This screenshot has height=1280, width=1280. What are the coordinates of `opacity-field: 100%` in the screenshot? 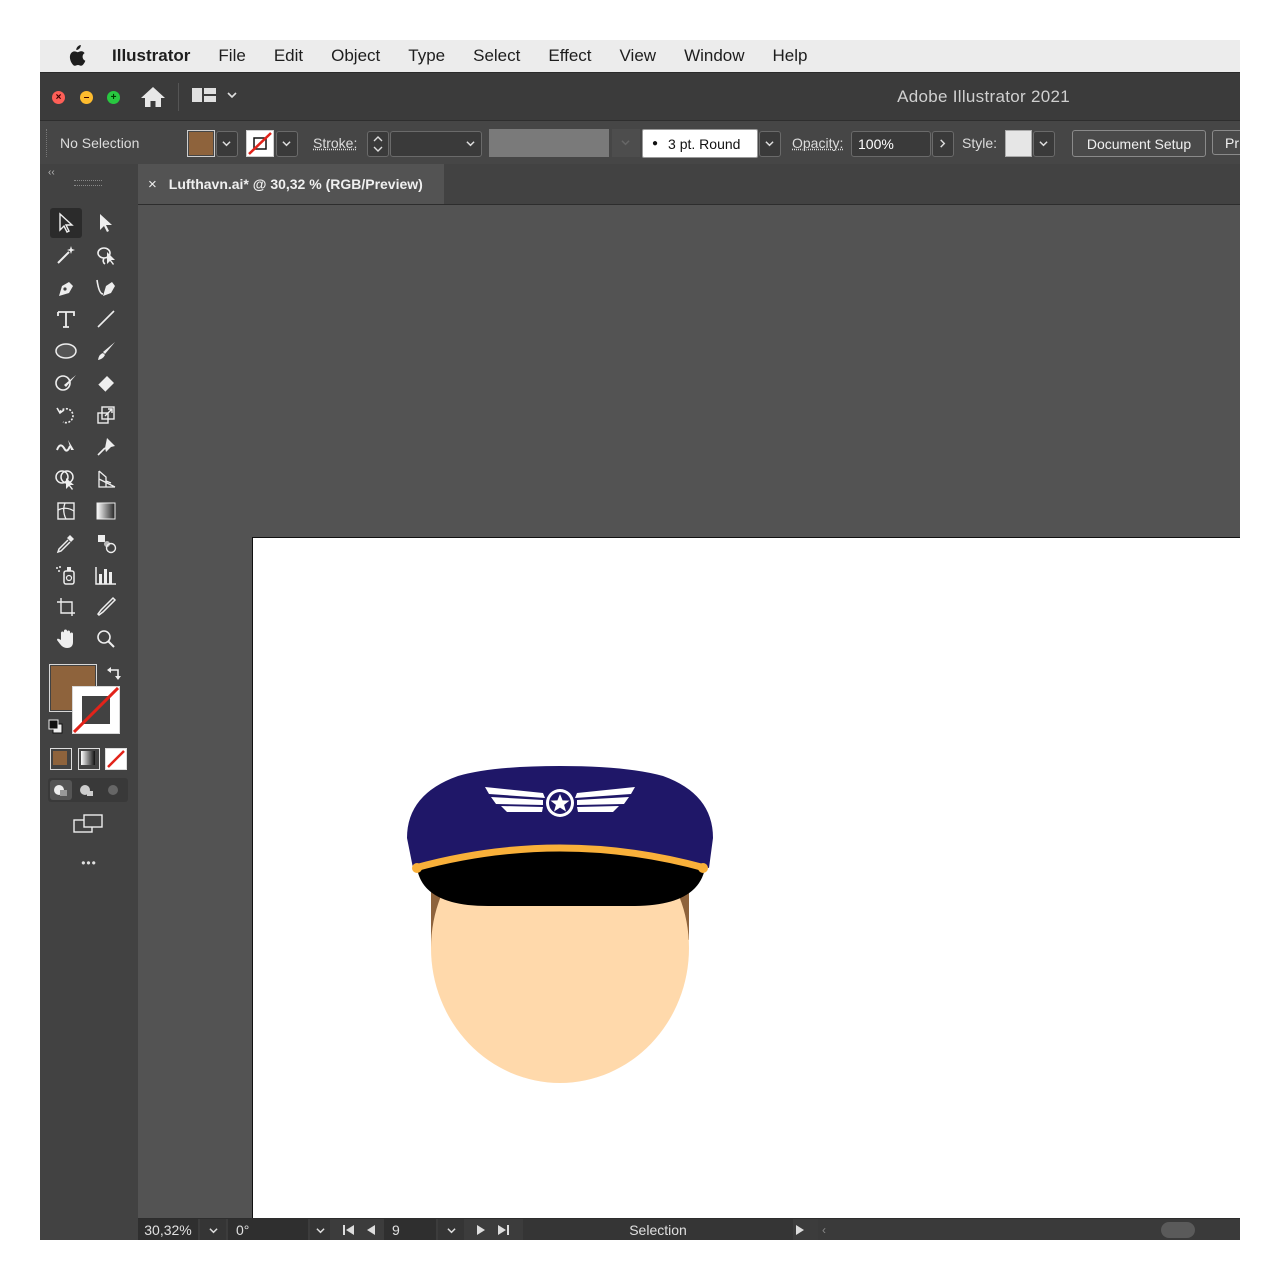 It's located at (891, 144).